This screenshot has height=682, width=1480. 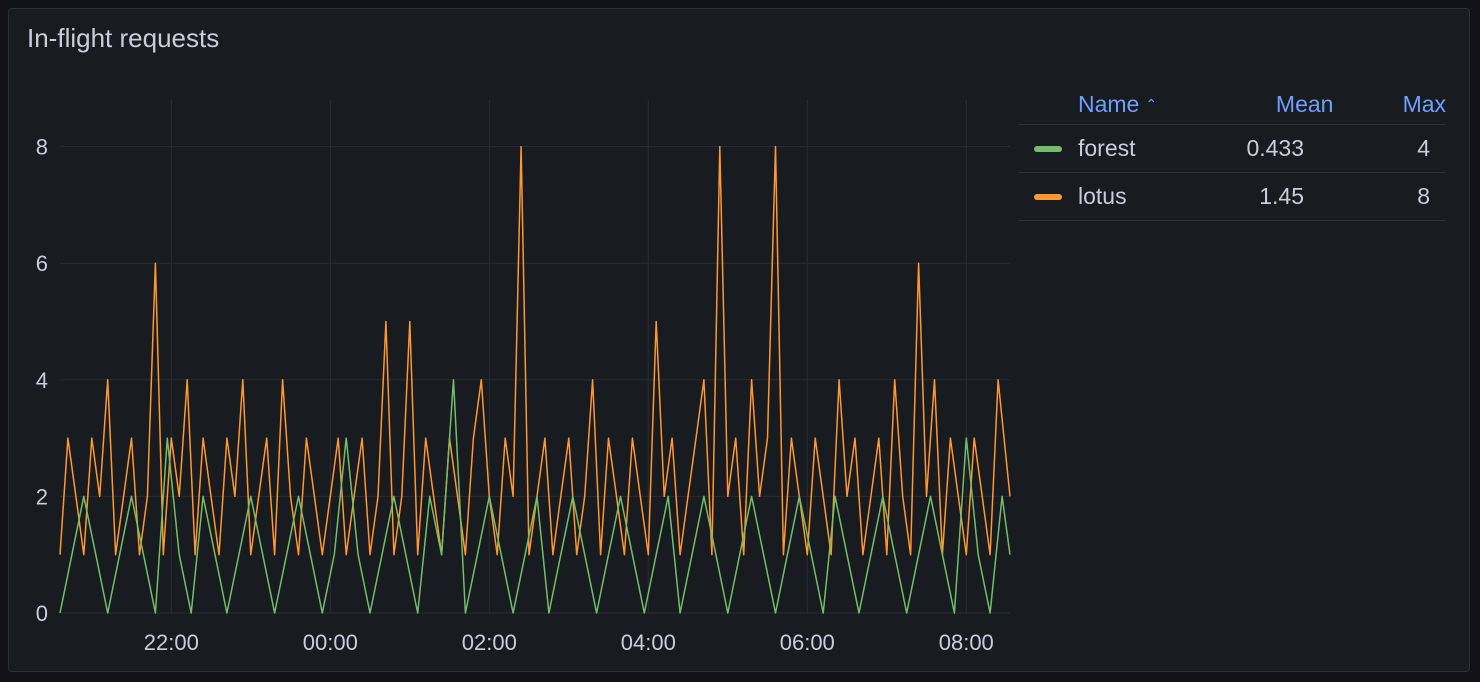 I want to click on legend-series-max: 4, so click(x=1423, y=148).